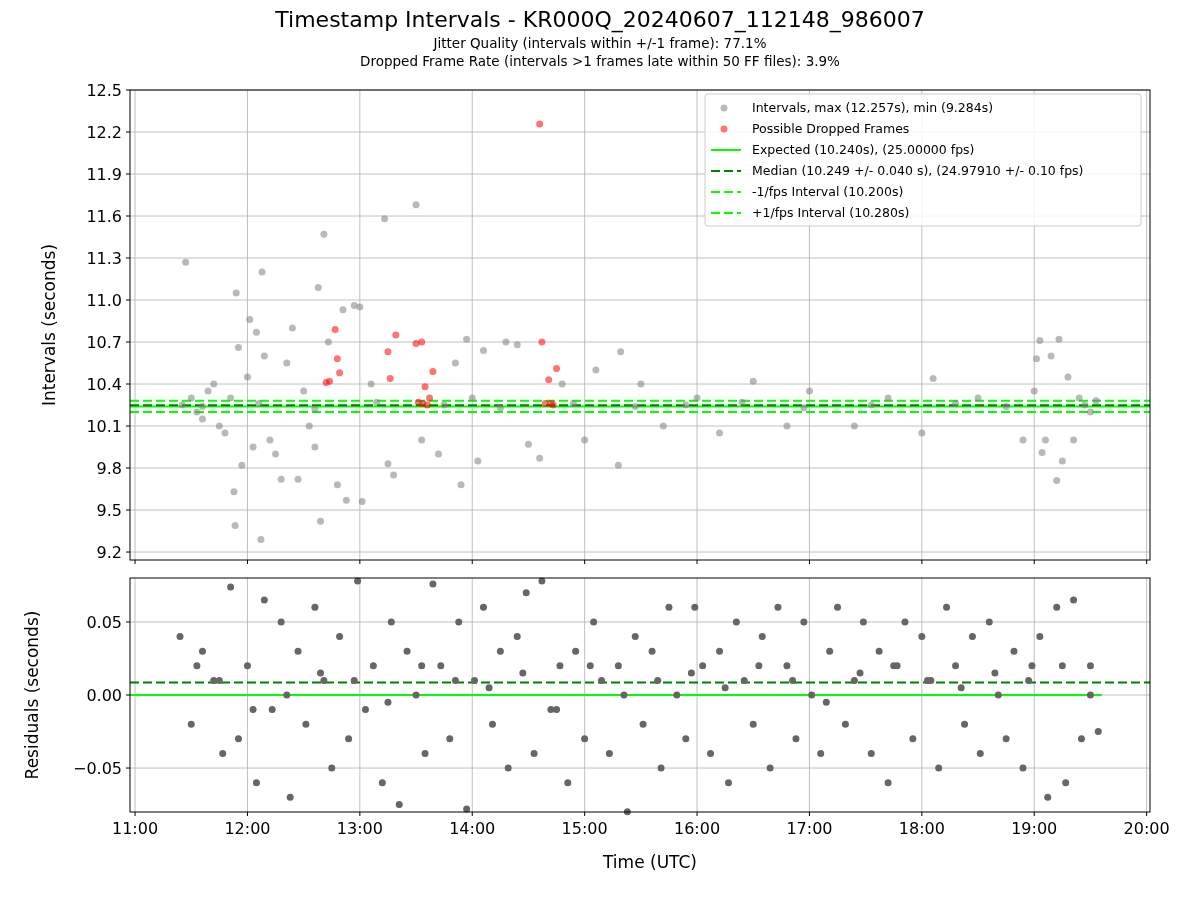  Describe the element at coordinates (104, 132) in the screenshot. I see `tick-label: 12.2` at that location.